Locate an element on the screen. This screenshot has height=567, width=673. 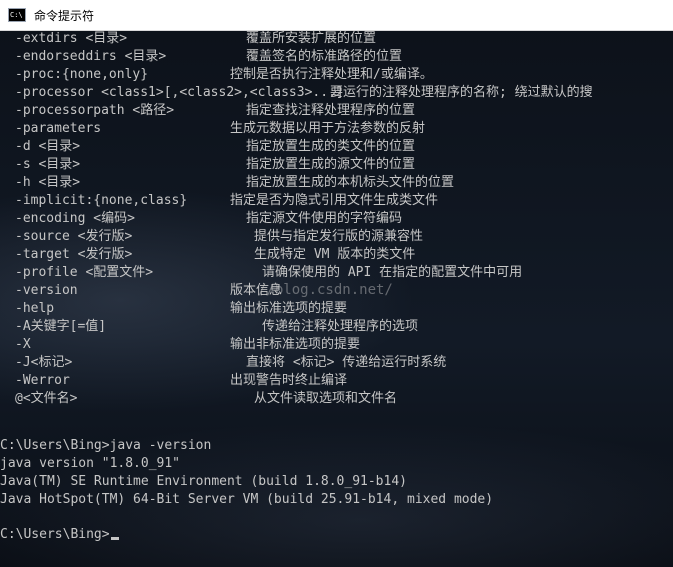
option-name: -encoding <编码> is located at coordinates (75, 218).